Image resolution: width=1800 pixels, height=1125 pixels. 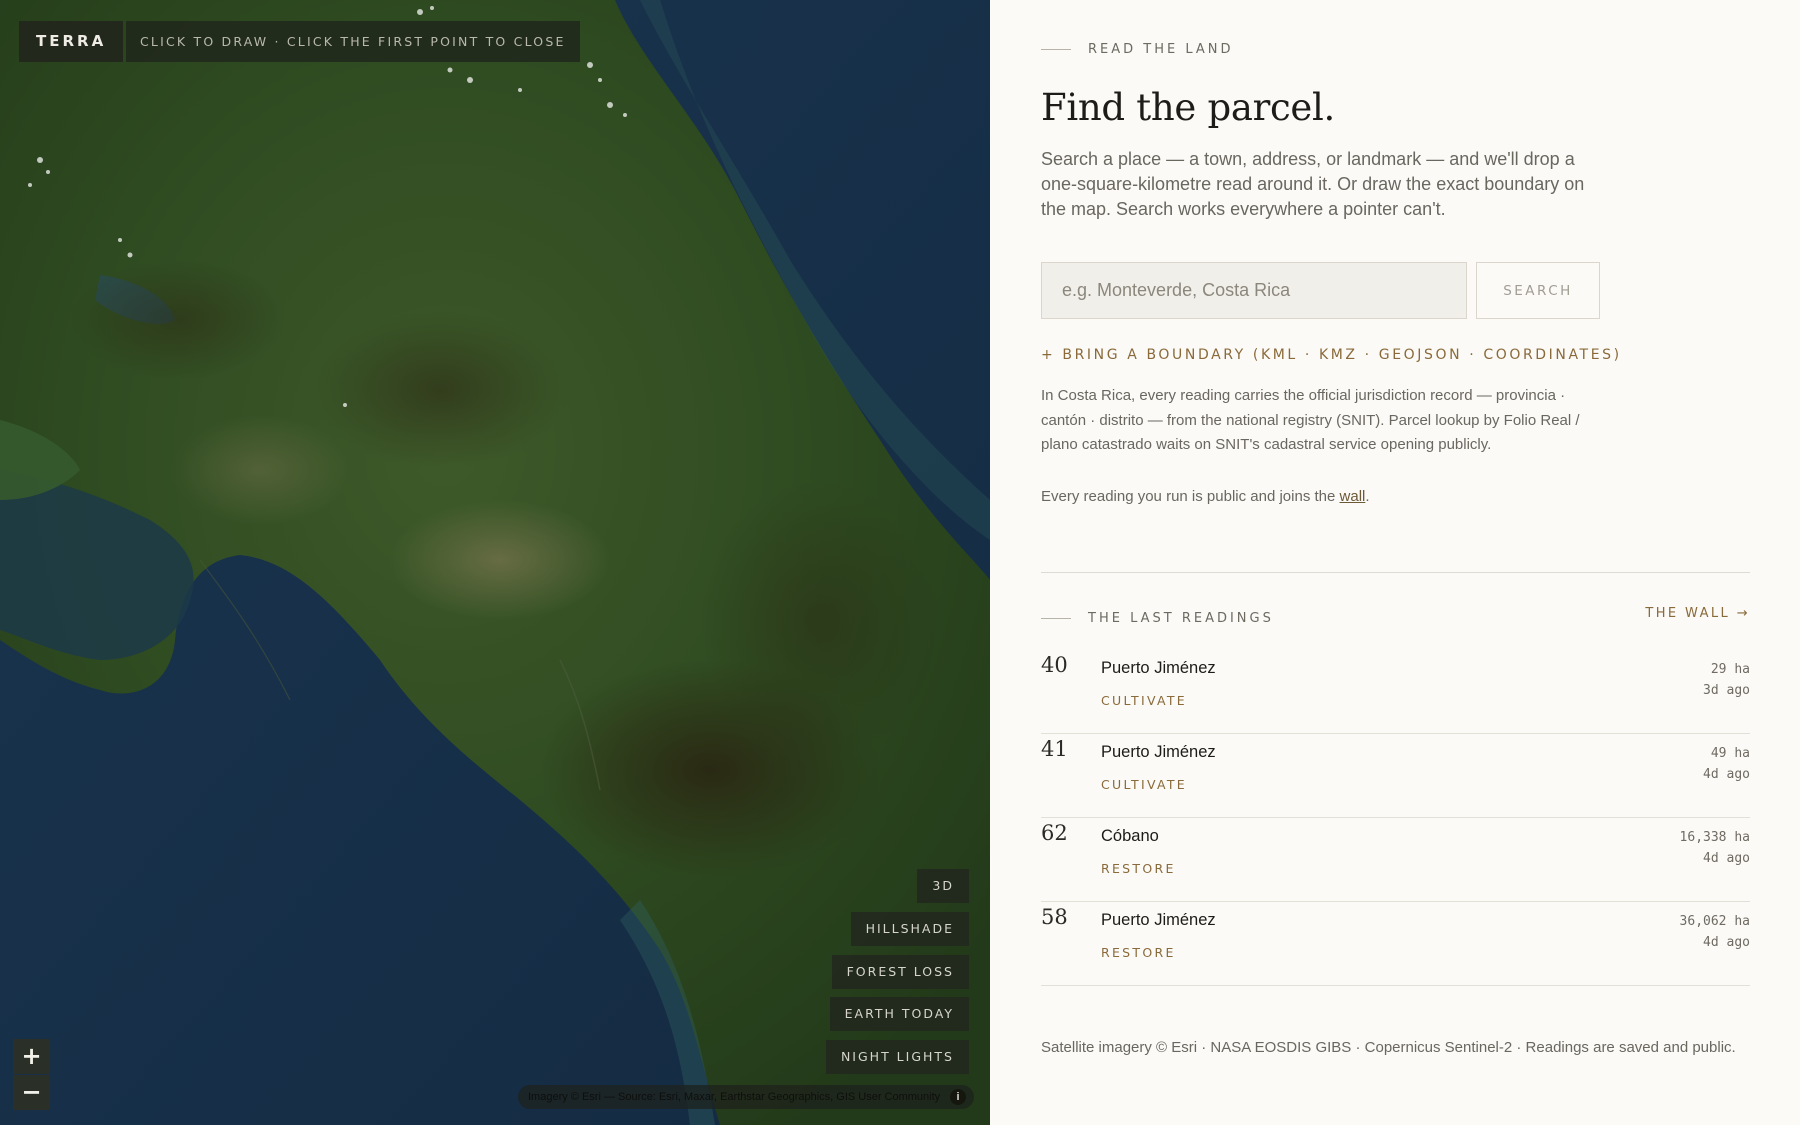 I want to click on brand-logo: TERRA, so click(x=71, y=41).